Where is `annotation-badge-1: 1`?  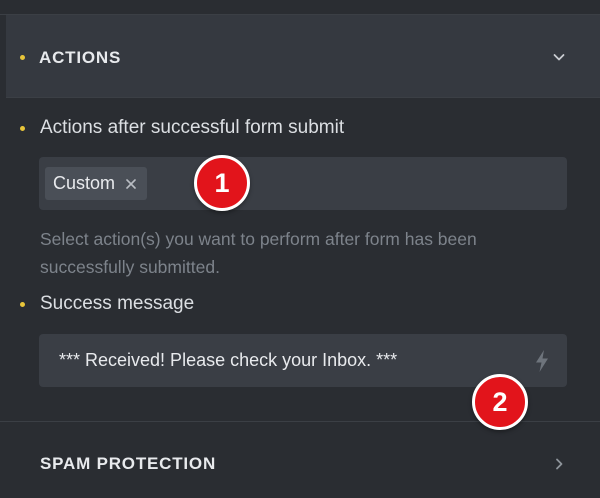 annotation-badge-1: 1 is located at coordinates (222, 183).